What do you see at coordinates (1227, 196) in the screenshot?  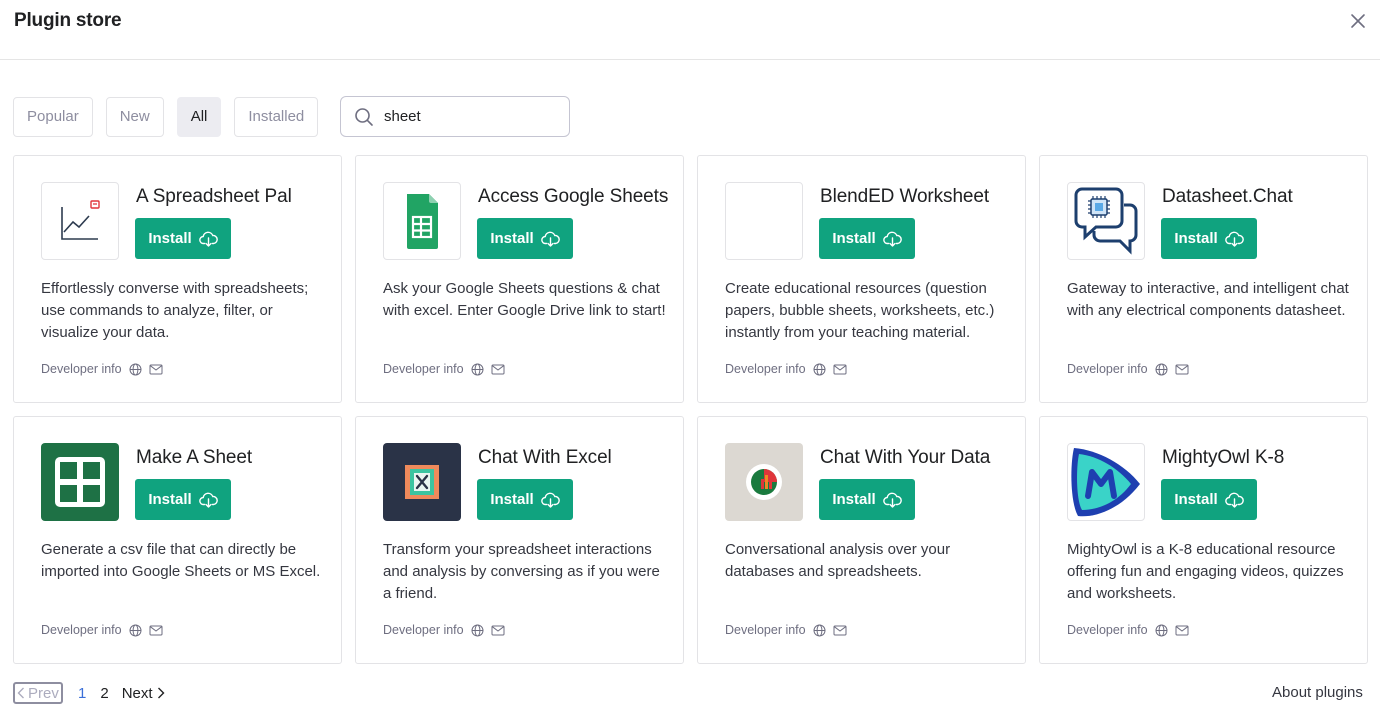 I see `plugin-name: Datasheet.Chat` at bounding box center [1227, 196].